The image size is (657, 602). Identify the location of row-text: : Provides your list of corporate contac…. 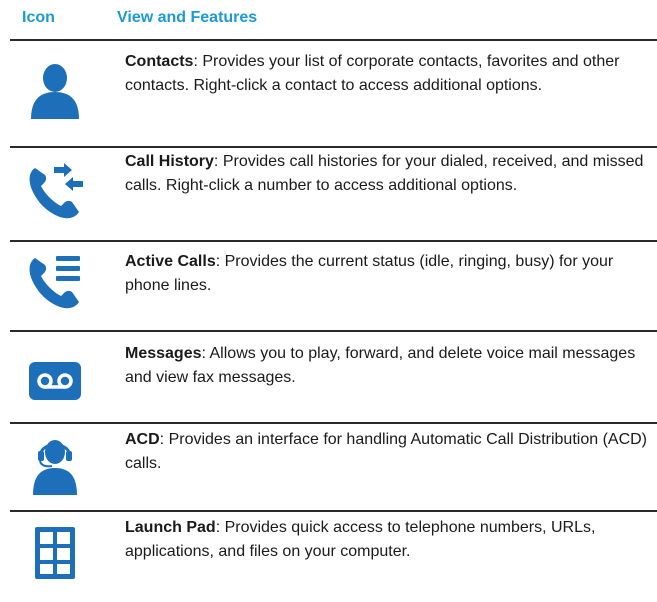
(372, 73).